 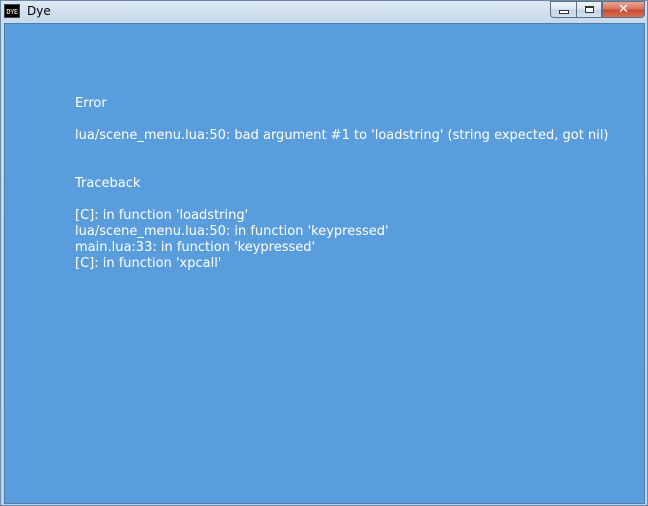 What do you see at coordinates (12, 11) in the screenshot?
I see `dye-app-icon: DYE` at bounding box center [12, 11].